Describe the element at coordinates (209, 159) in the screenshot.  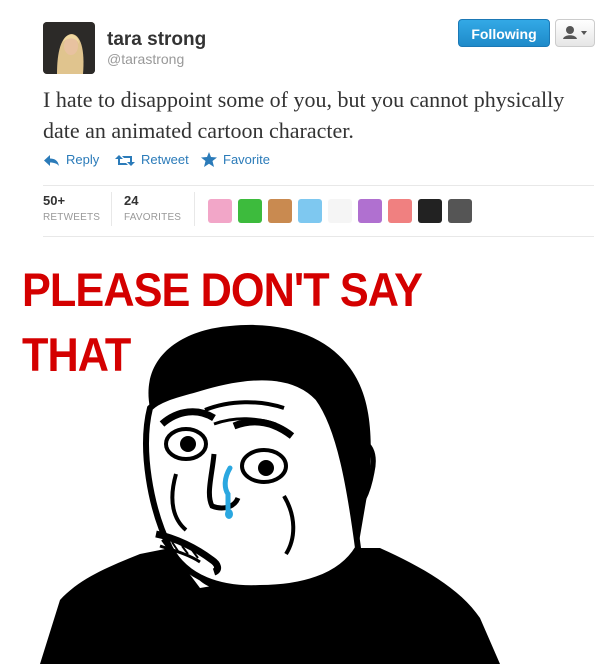
I see `star-icon` at that location.